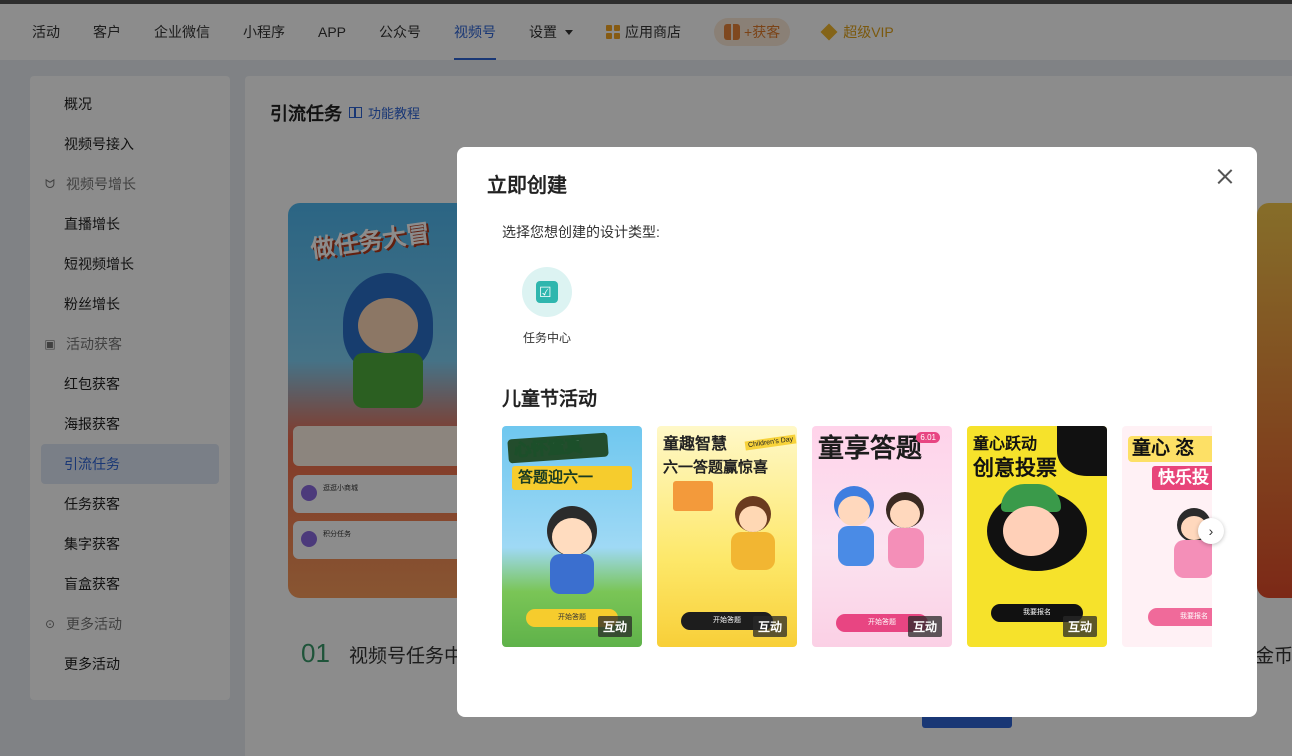 The height and width of the screenshot is (756, 1292). What do you see at coordinates (581, 232) in the screenshot?
I see `dialog-subtitle: 选择您想创建的设计类型:` at bounding box center [581, 232].